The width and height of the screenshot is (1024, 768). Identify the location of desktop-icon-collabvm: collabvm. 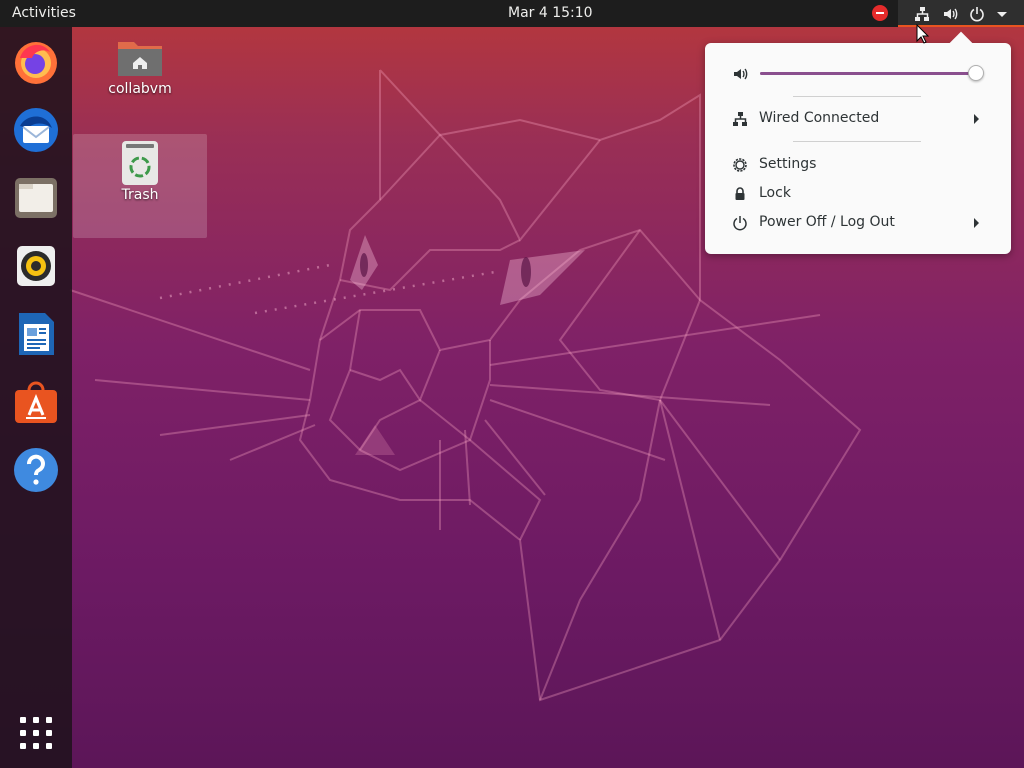
(140, 69).